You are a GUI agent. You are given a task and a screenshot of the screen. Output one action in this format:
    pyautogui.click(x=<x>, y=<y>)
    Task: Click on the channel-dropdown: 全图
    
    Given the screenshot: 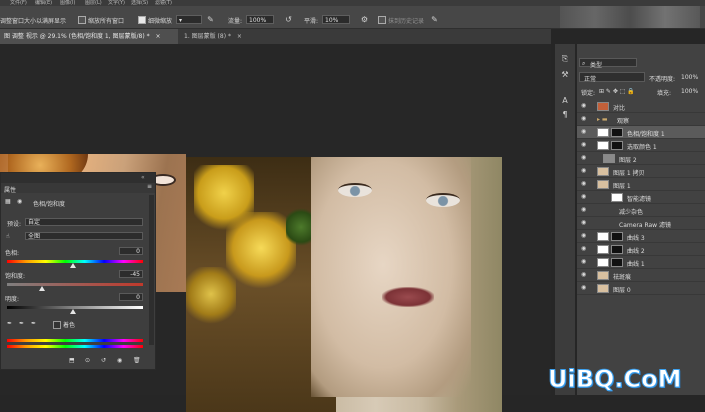 What is the action you would take?
    pyautogui.click(x=84, y=236)
    